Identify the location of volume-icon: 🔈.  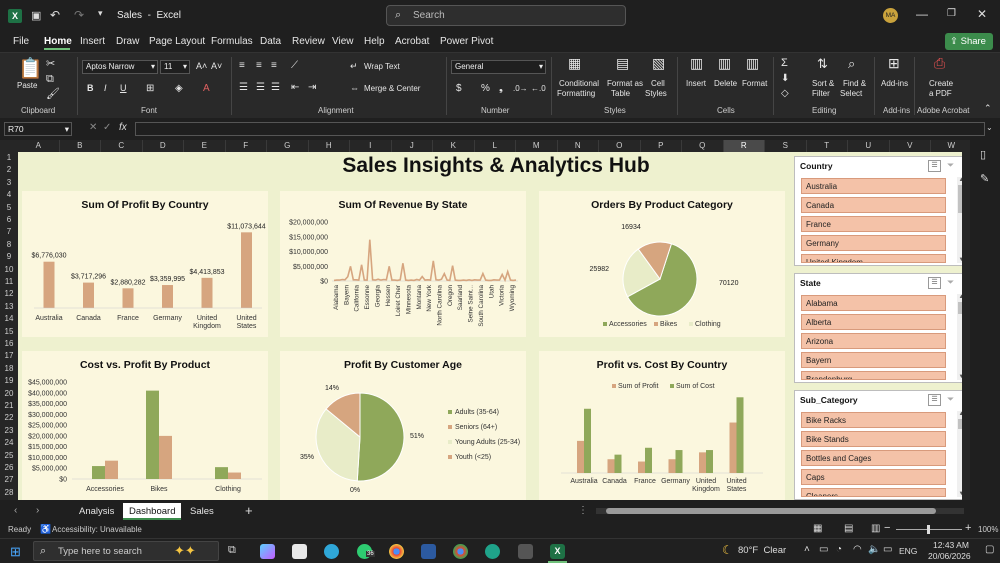
(874, 549).